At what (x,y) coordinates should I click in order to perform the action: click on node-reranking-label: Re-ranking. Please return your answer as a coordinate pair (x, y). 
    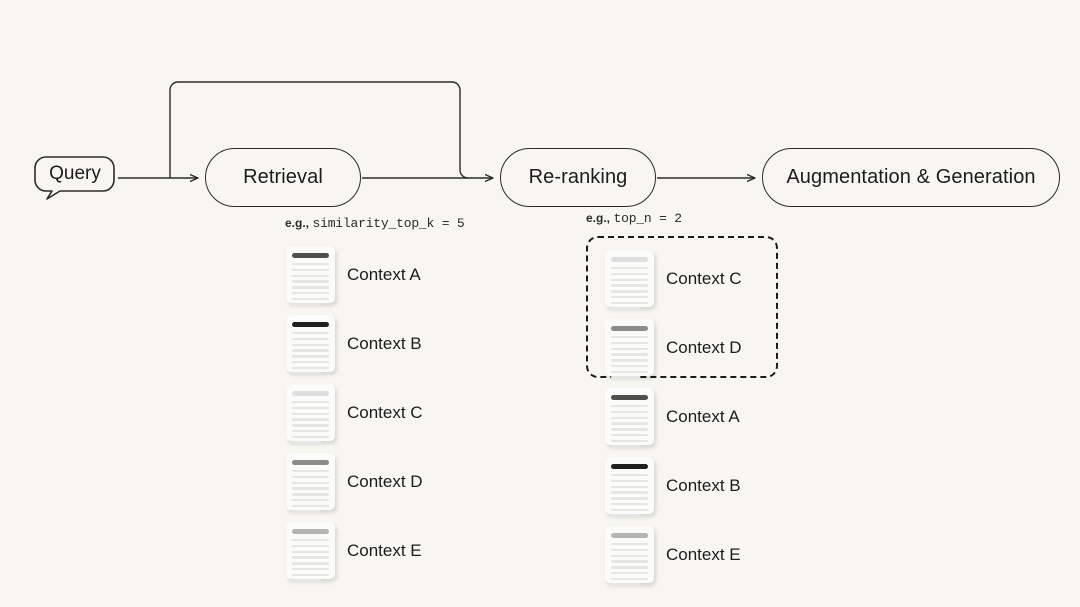
    Looking at the image, I should click on (578, 177).